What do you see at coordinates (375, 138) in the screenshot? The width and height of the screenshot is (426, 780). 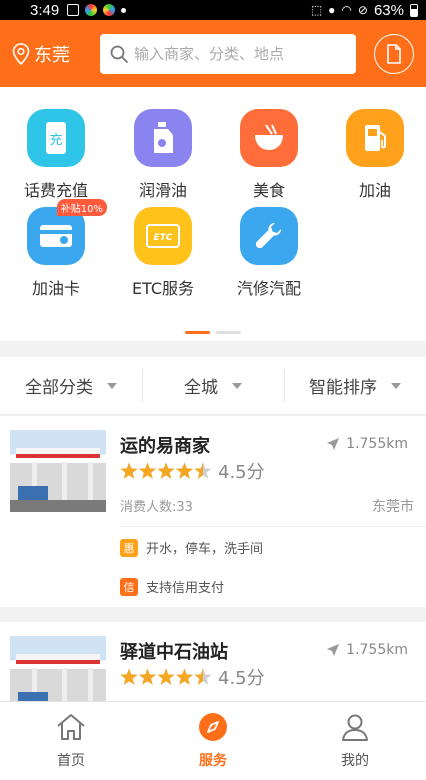 I see `fuel-pump-icon` at bounding box center [375, 138].